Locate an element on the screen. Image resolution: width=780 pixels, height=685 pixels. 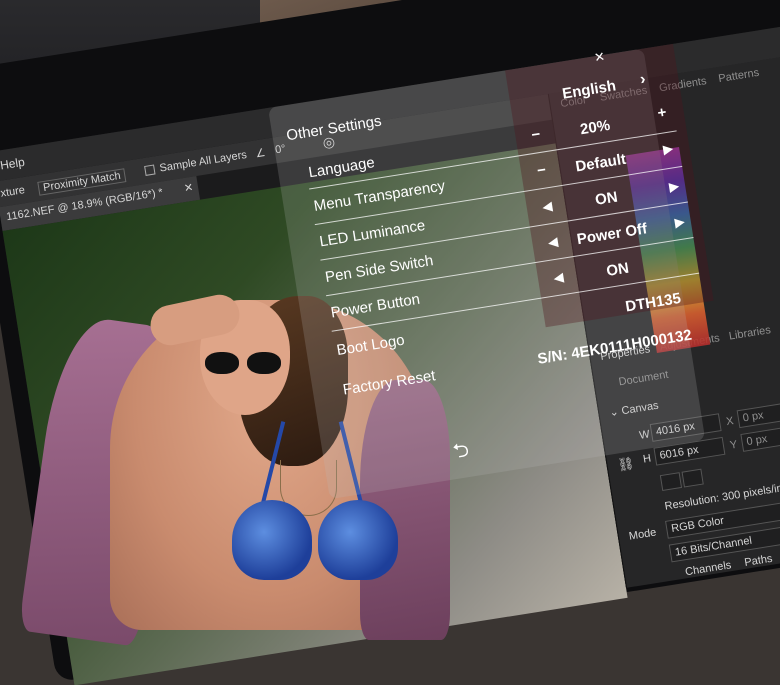
osd-row-factory-reset: Factory Reset is located at coordinates (389, 382).